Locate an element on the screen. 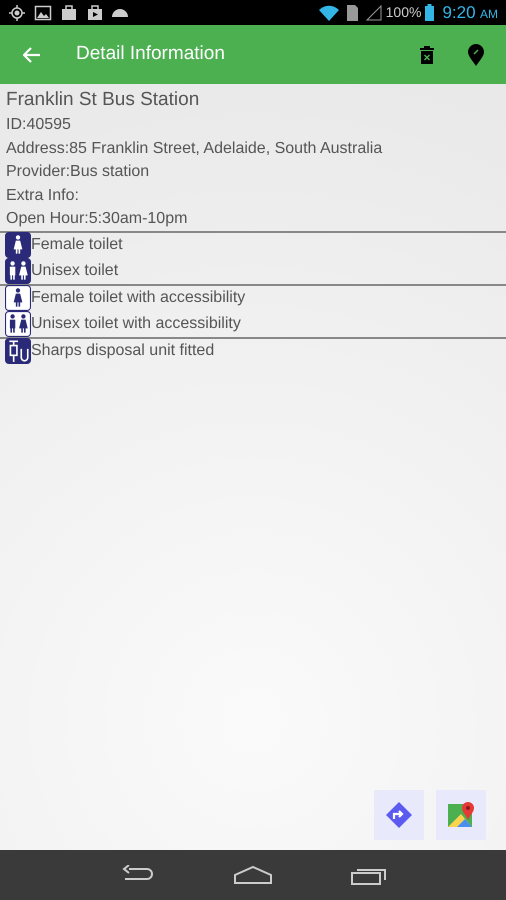  facility-label: Sharps disposal unit fitted is located at coordinates (122, 351).